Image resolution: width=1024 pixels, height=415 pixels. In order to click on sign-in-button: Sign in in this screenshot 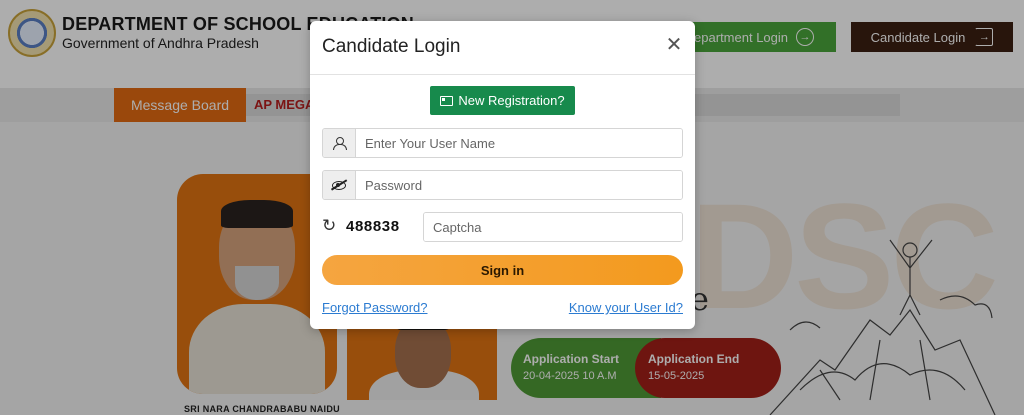, I will do `click(502, 270)`.